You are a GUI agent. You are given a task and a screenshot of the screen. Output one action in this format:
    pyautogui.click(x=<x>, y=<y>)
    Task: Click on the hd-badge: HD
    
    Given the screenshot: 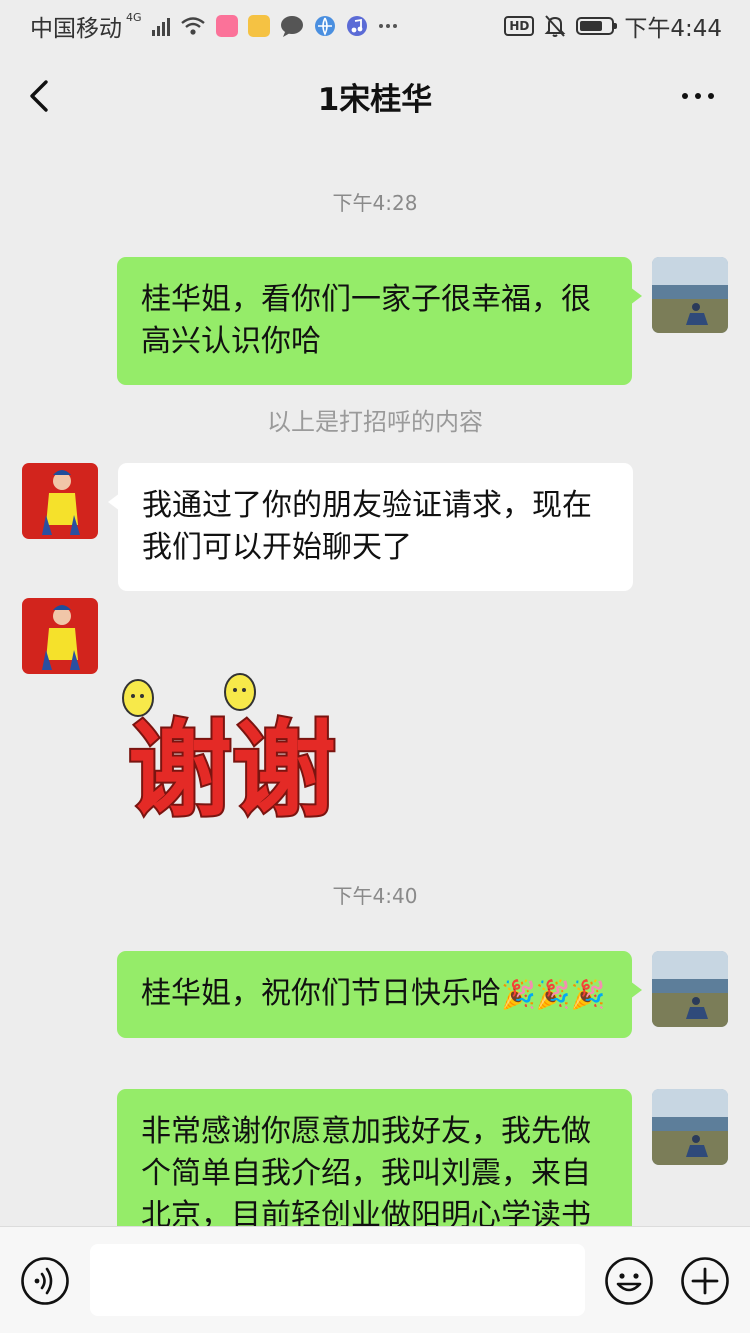 What is the action you would take?
    pyautogui.click(x=519, y=26)
    